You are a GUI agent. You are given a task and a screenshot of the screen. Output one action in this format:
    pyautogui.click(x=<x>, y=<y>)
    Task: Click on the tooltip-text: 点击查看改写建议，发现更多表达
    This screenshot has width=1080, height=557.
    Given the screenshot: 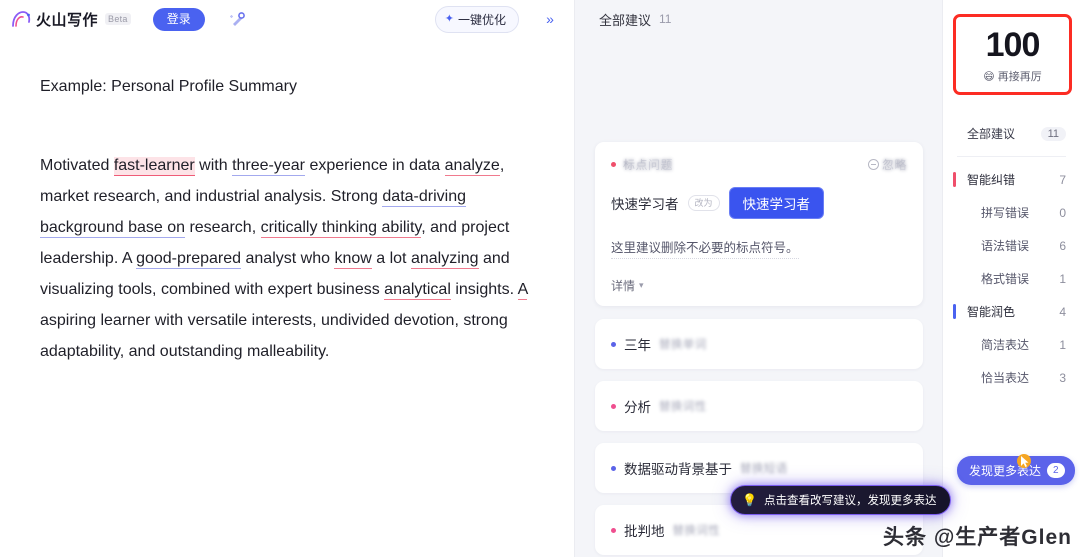 What is the action you would take?
    pyautogui.click(x=850, y=501)
    